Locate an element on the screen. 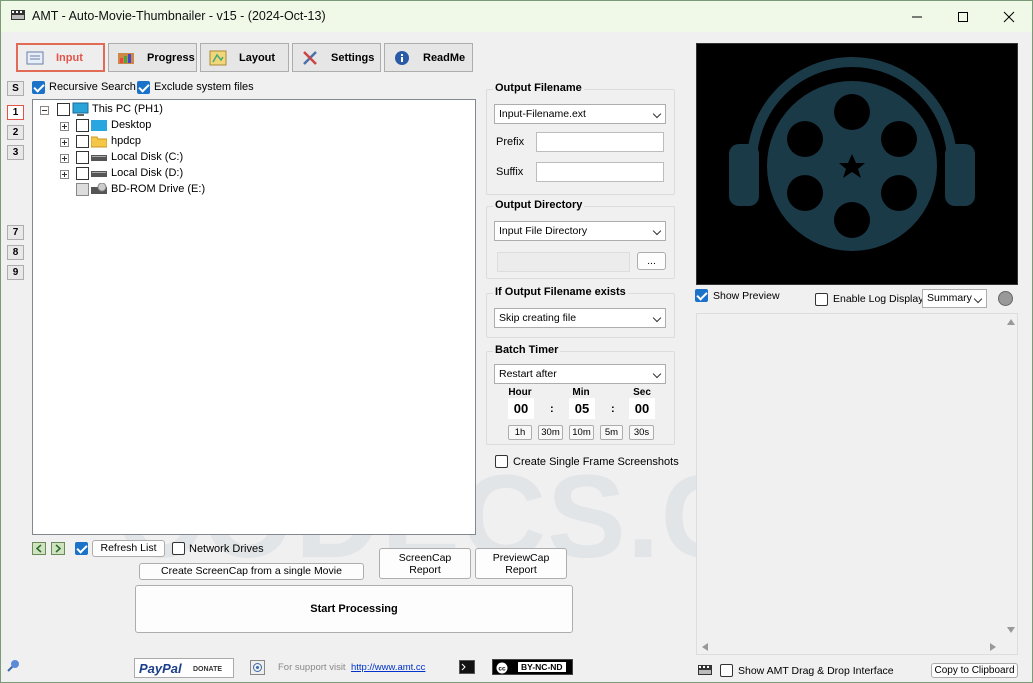 The height and width of the screenshot is (683, 1033). tab-progress: Progress is located at coordinates (152, 57).